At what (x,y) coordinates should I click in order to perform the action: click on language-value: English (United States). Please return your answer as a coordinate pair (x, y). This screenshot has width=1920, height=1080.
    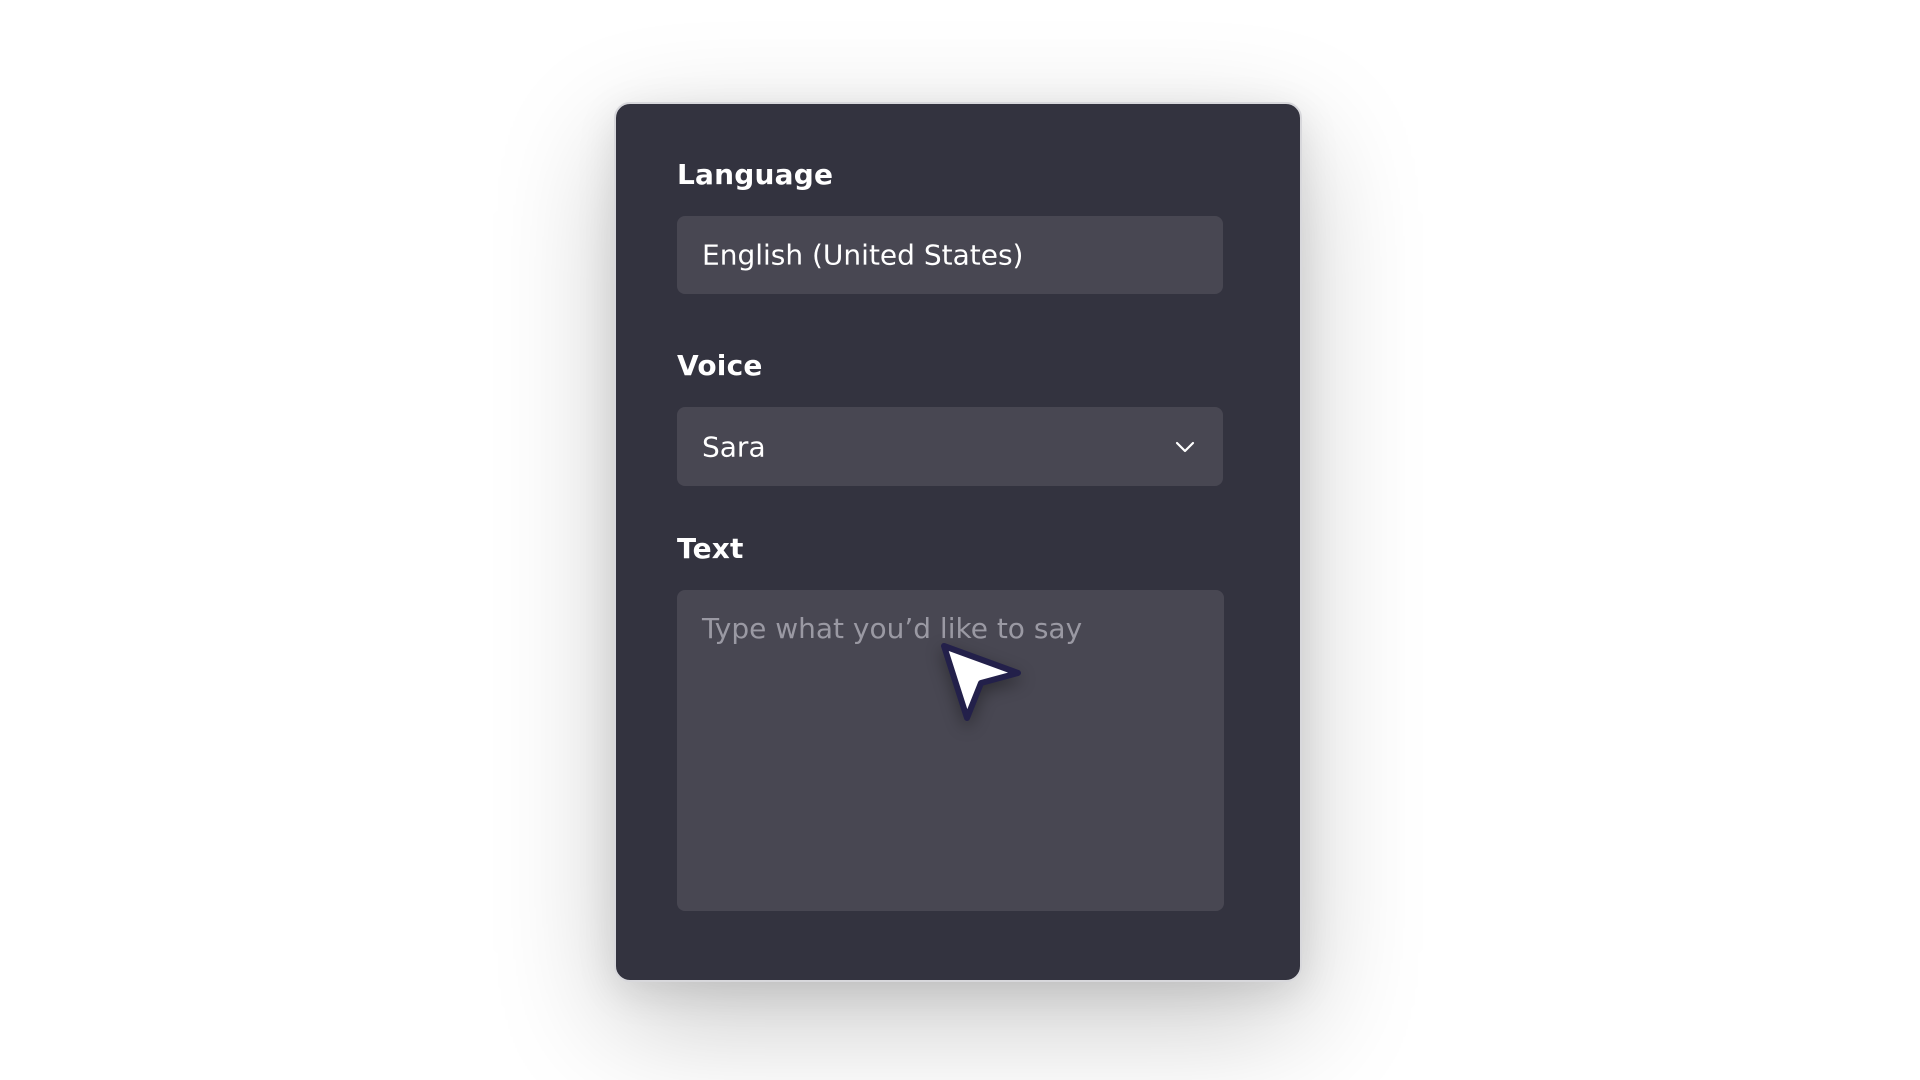
    Looking at the image, I should click on (863, 255).